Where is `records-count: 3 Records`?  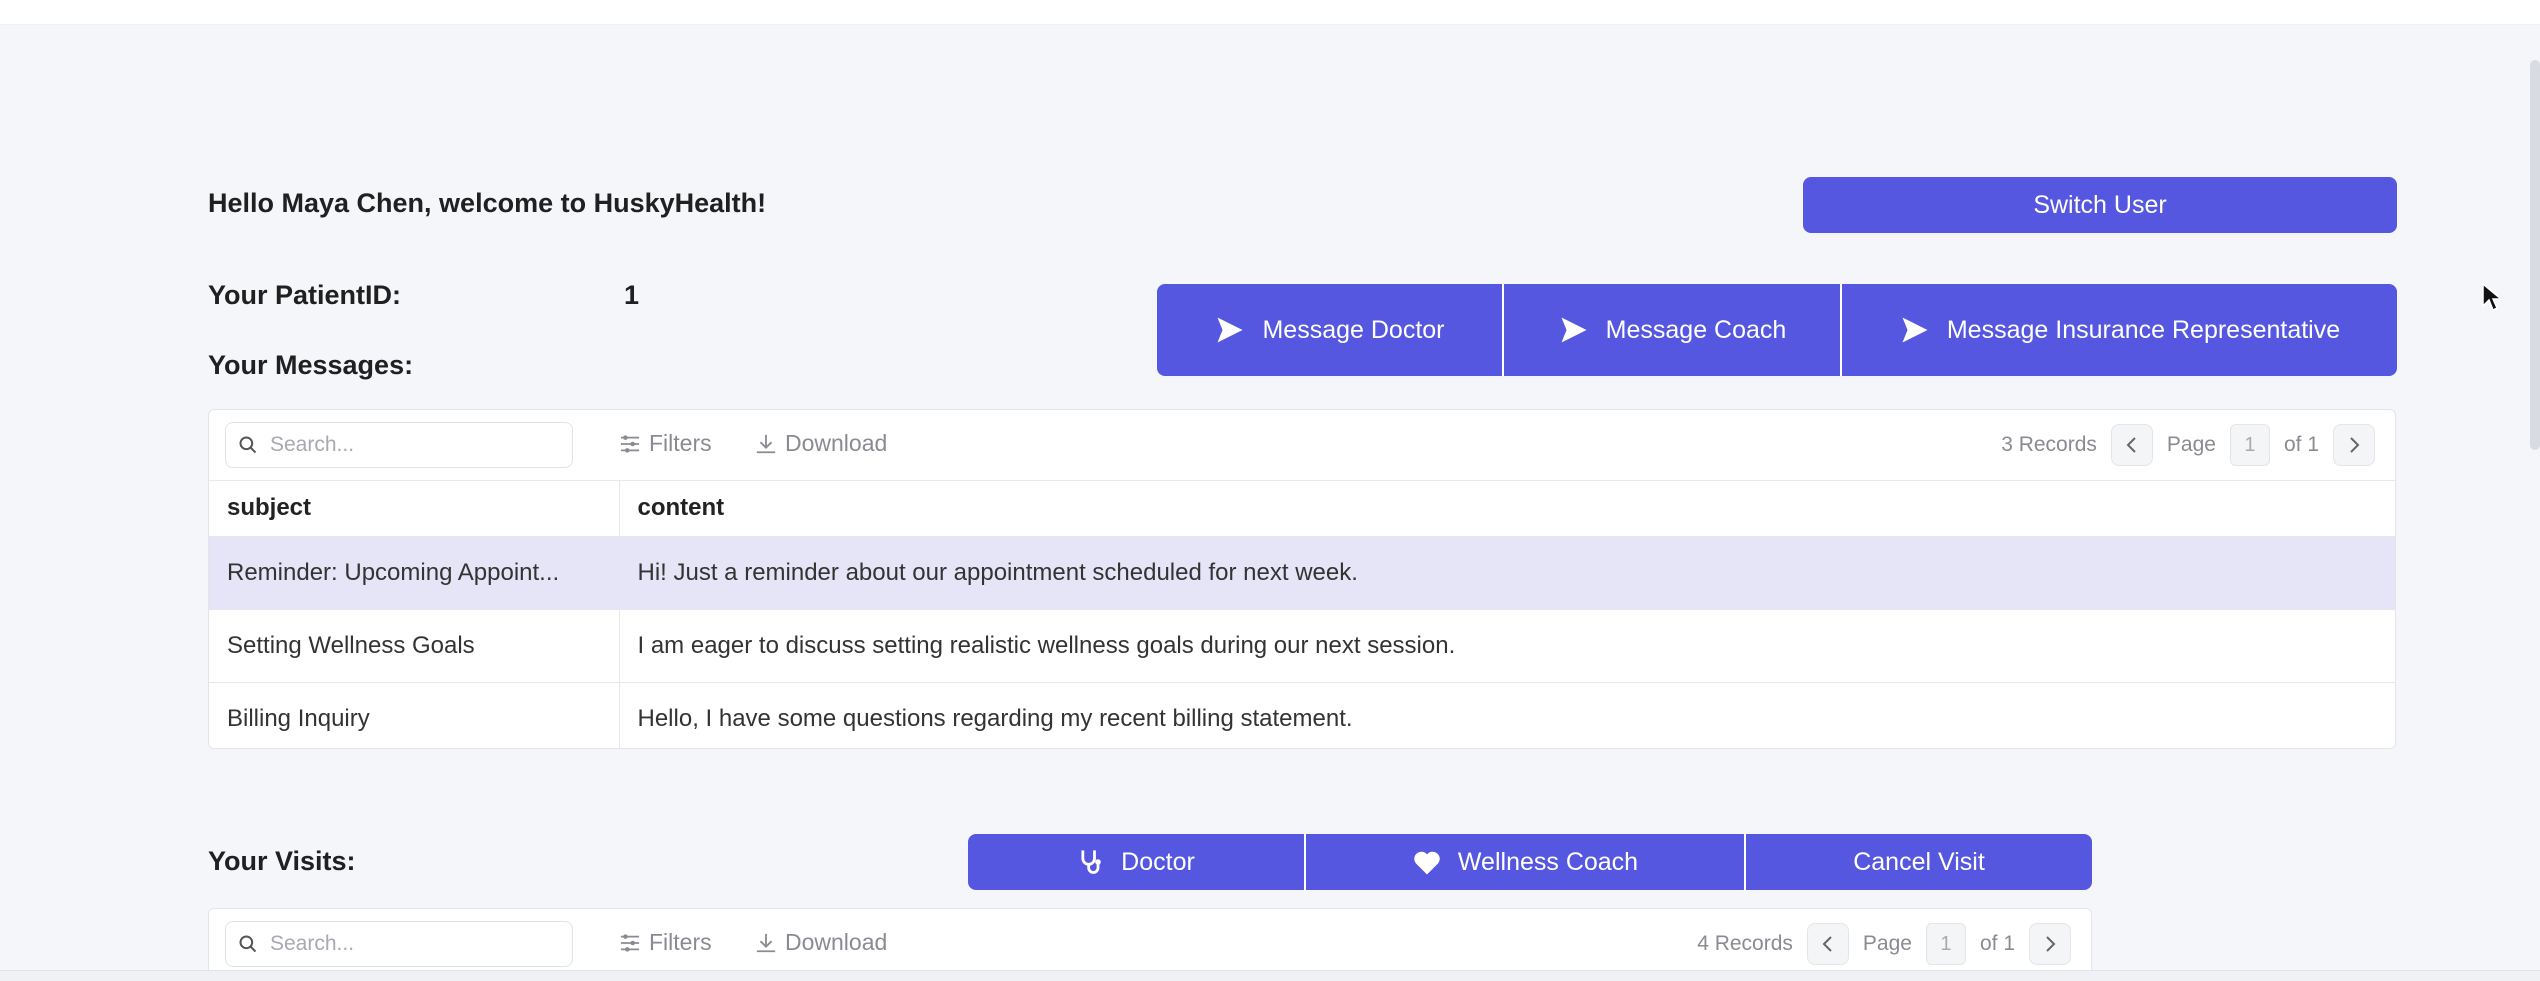
records-count: 3 Records is located at coordinates (2049, 444).